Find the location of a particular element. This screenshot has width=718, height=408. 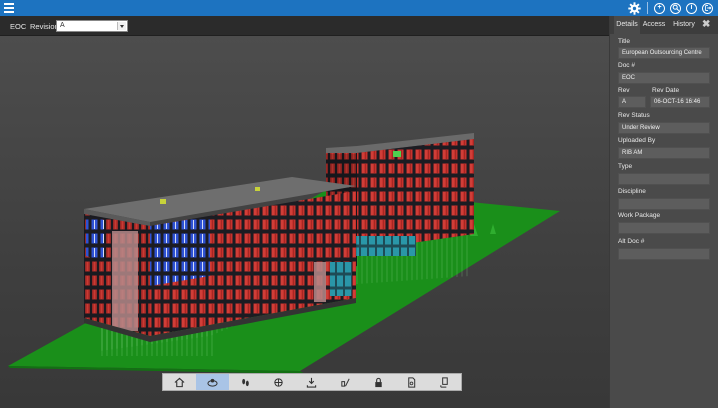

revision-label: Revision is located at coordinates (44, 26).